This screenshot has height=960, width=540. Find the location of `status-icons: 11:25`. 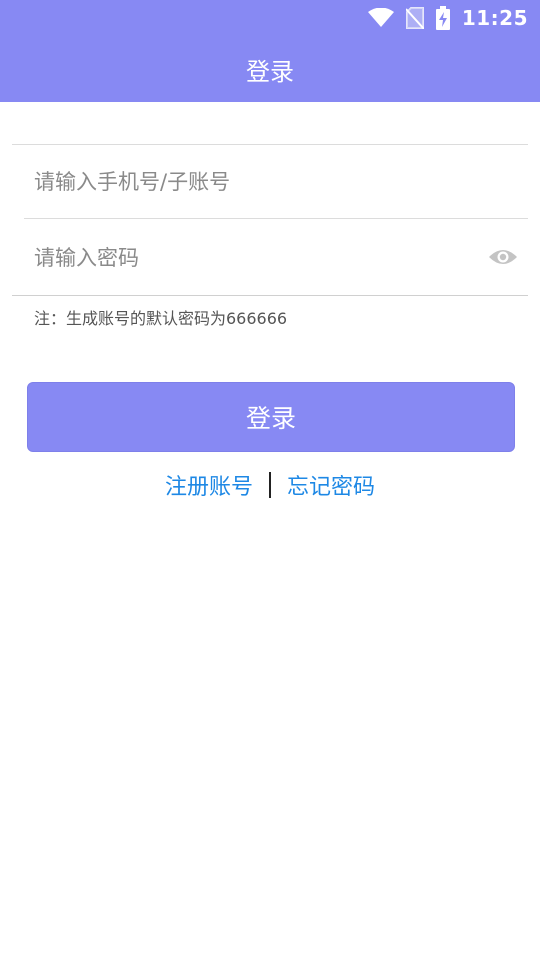

status-icons: 11:25 is located at coordinates (447, 18).